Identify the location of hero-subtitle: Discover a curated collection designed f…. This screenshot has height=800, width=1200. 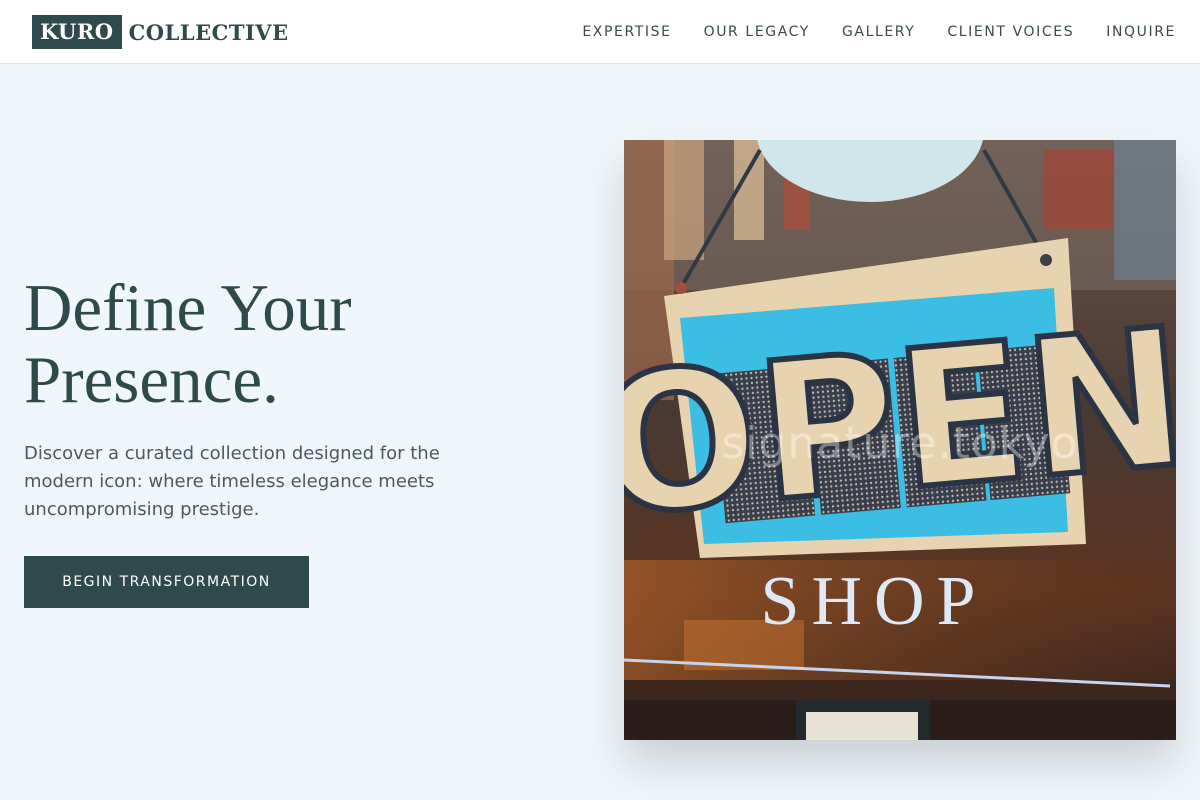
(232, 481).